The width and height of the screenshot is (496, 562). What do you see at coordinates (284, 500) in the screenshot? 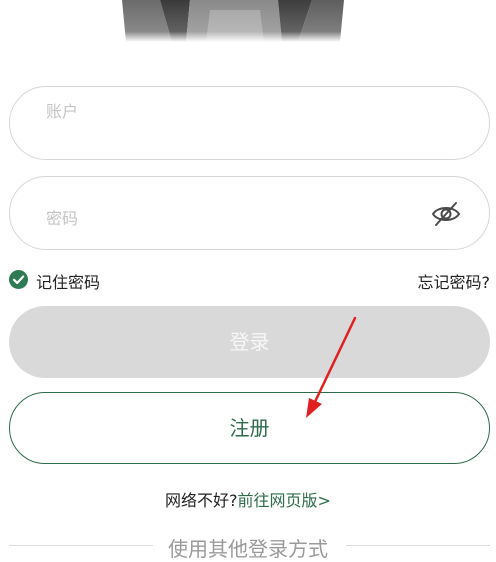
I see `web-version-link: 前往网页版>` at bounding box center [284, 500].